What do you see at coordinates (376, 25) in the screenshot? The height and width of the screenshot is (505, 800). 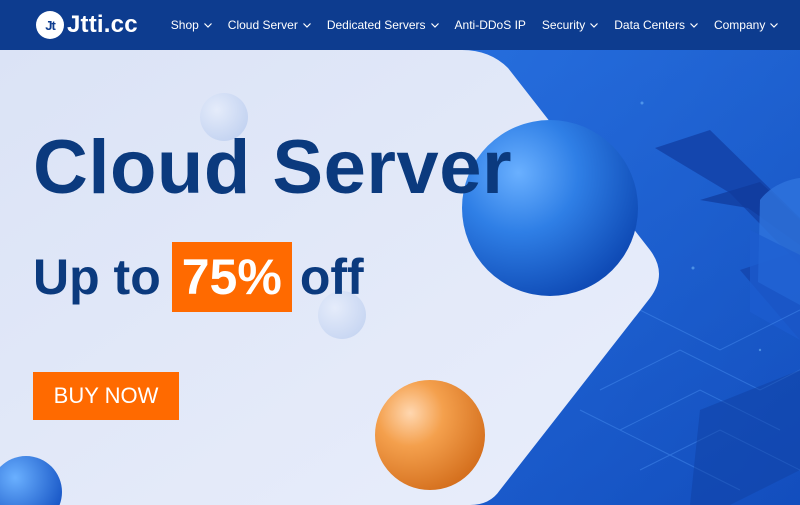 I see `nav-item-label: Dedicated Servers` at bounding box center [376, 25].